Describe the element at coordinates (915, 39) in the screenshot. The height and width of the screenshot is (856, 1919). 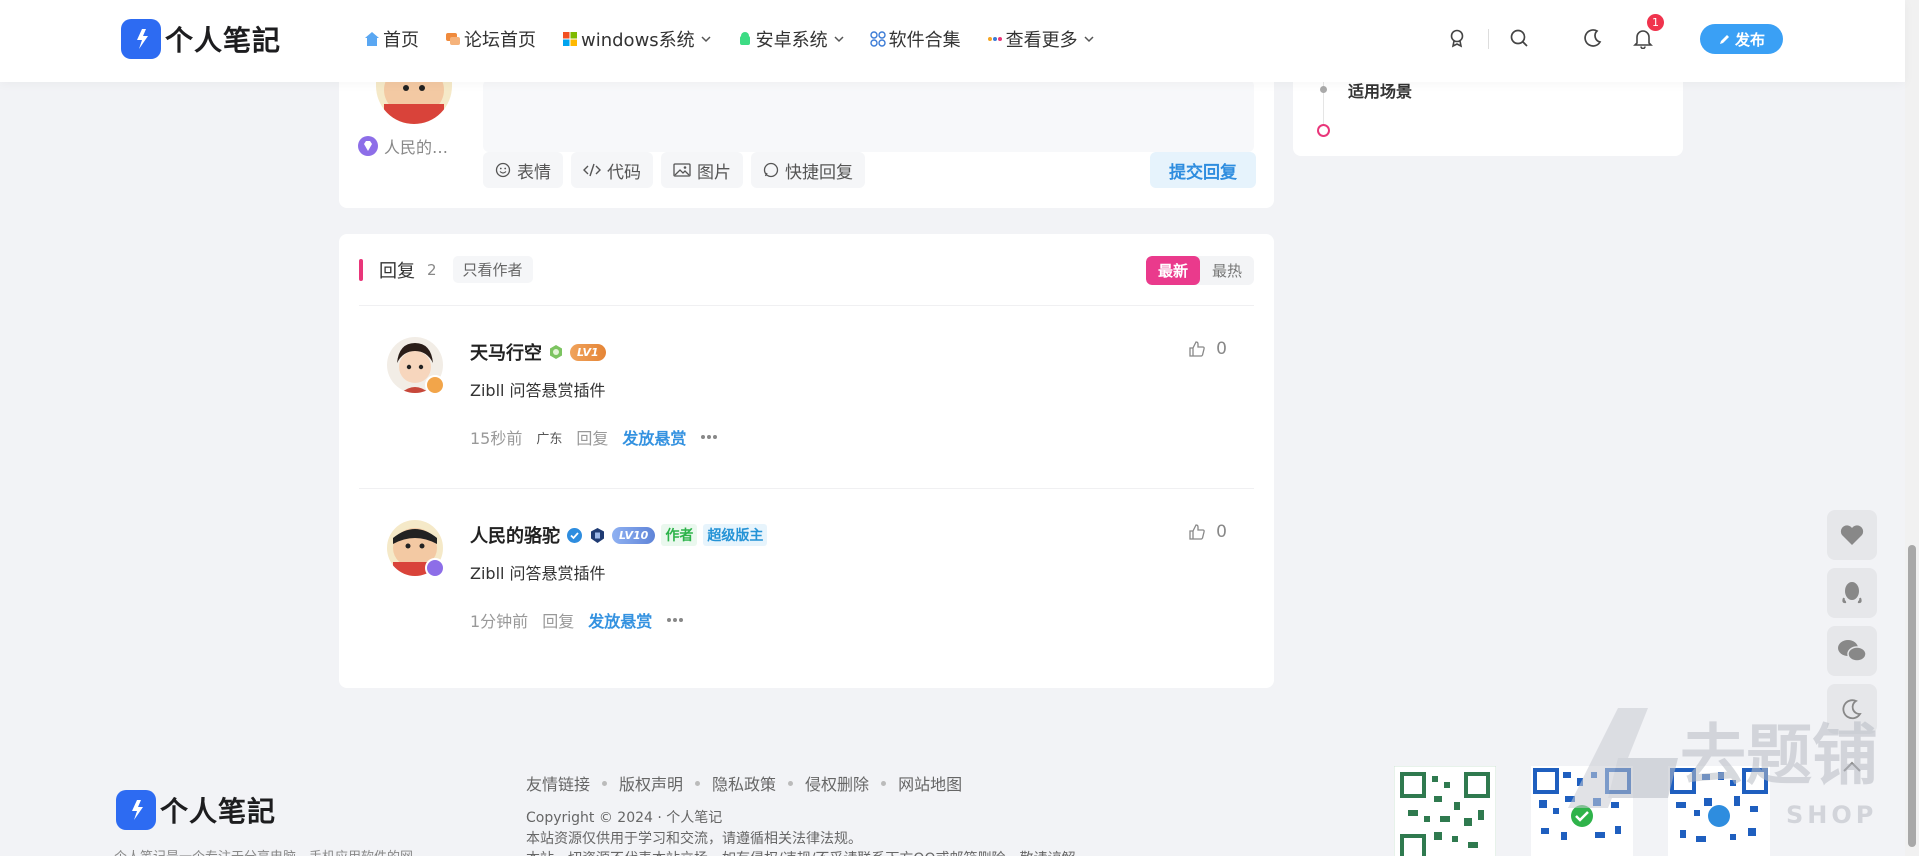
I see `nav-item-apps: 软件合集` at that location.